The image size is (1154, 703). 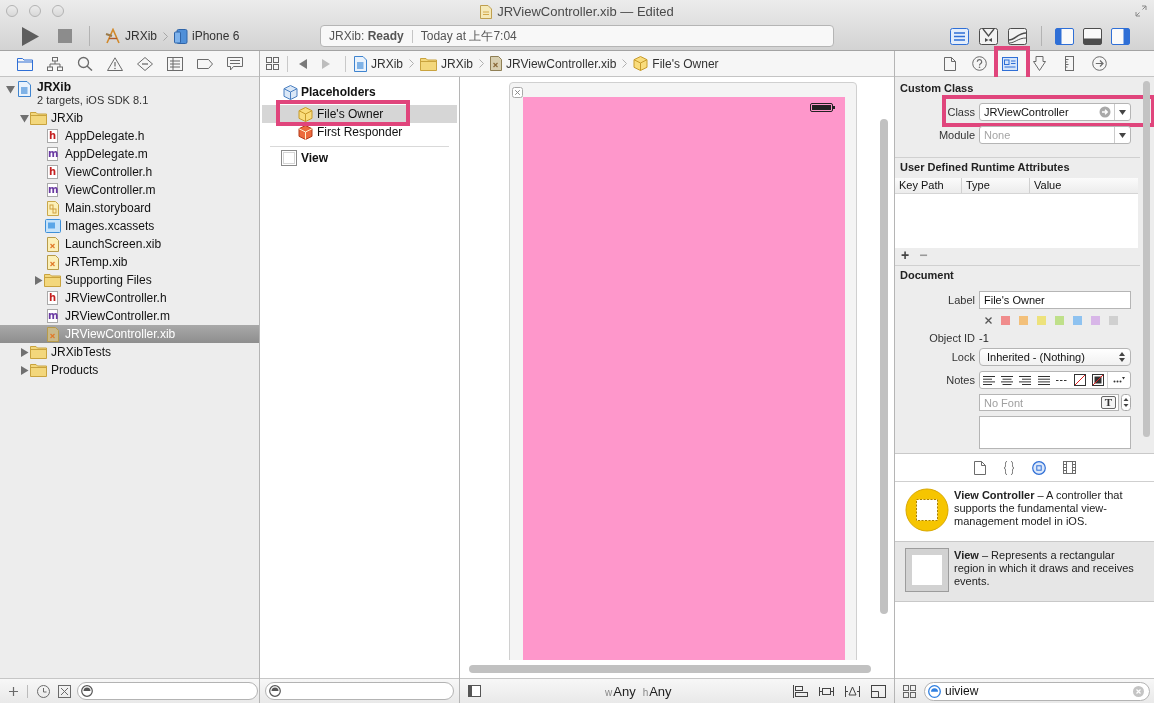 I want to click on size-class-label: hAny, so click(x=657, y=691).